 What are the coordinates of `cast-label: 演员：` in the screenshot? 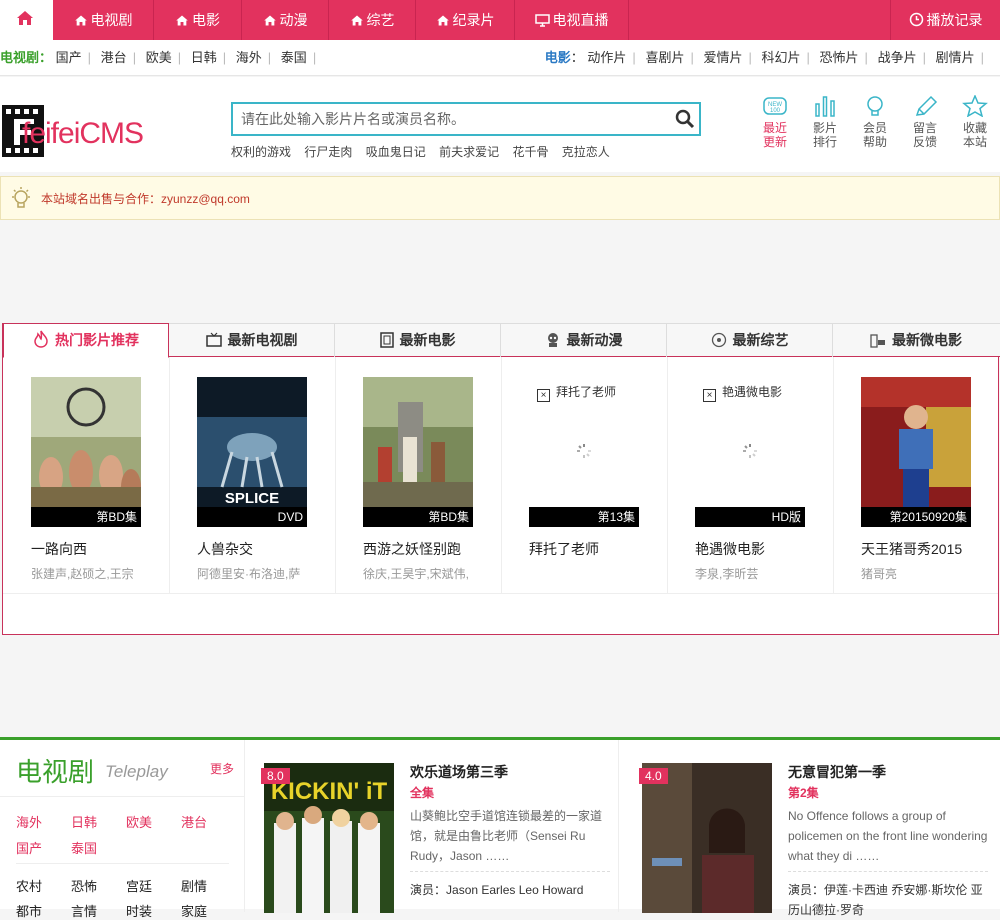 It's located at (428, 890).